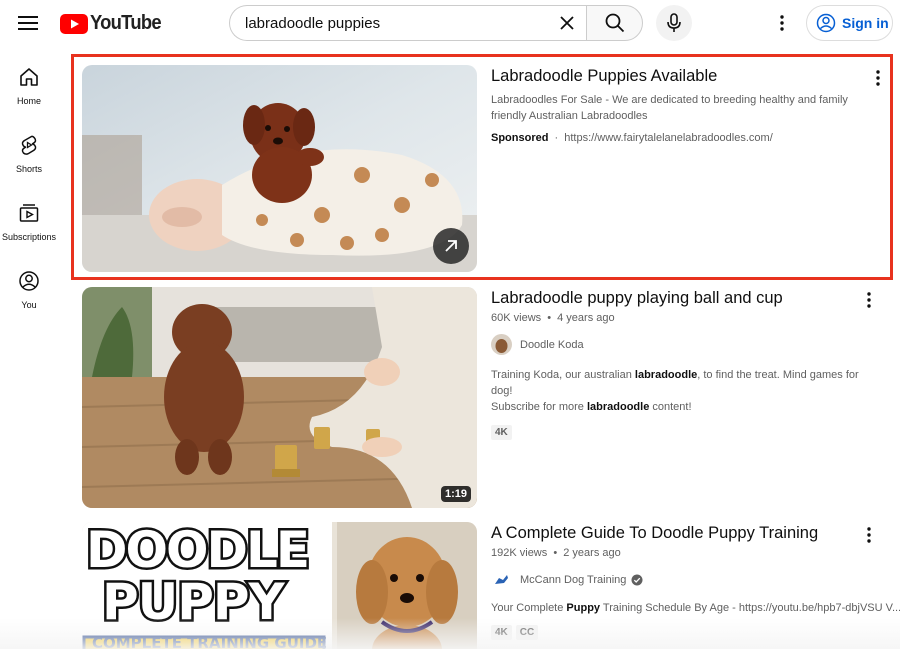  I want to click on desc-text: Subscribe for more, so click(539, 407).